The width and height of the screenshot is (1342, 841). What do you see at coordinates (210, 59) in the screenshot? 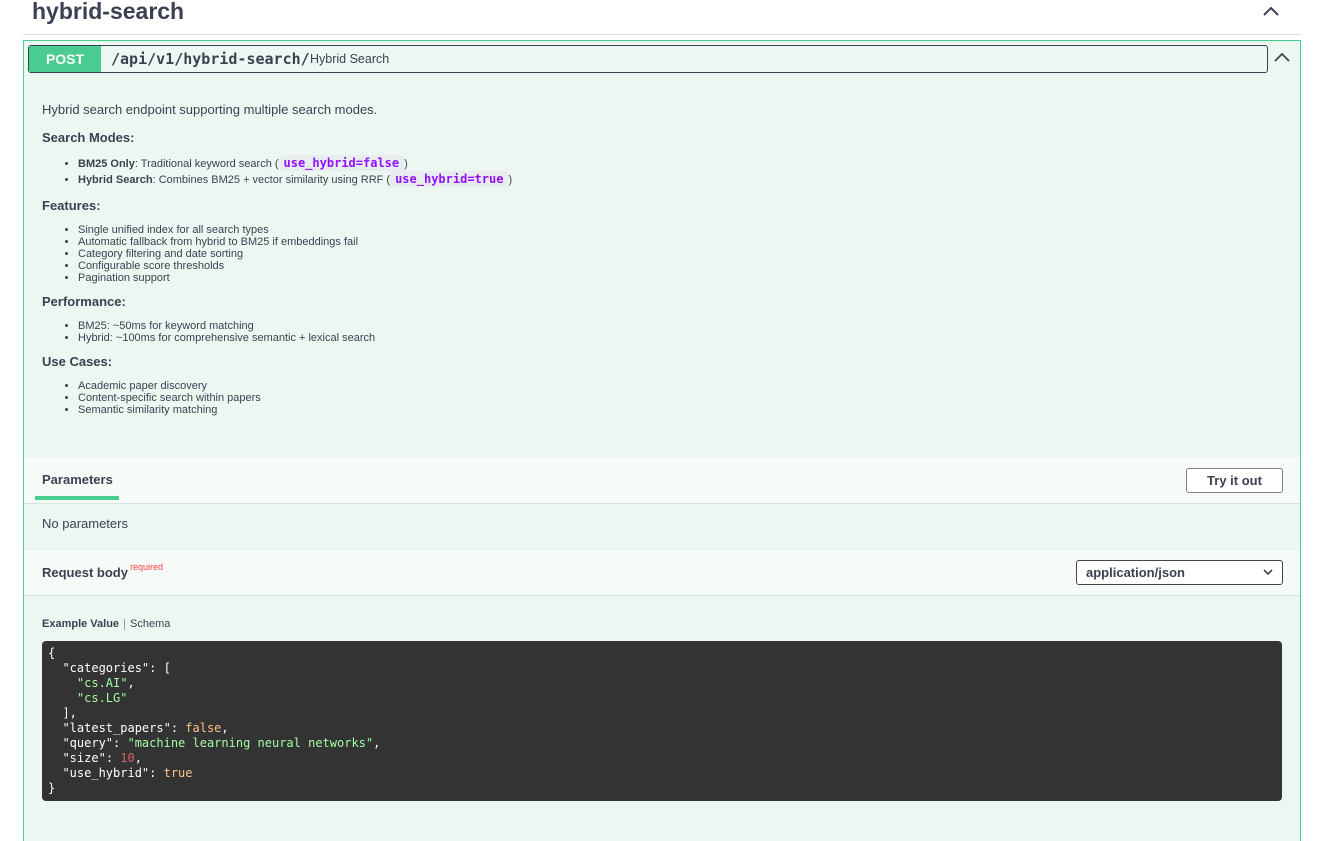
I see `operation-path: /api/v1/hybrid-search/` at bounding box center [210, 59].